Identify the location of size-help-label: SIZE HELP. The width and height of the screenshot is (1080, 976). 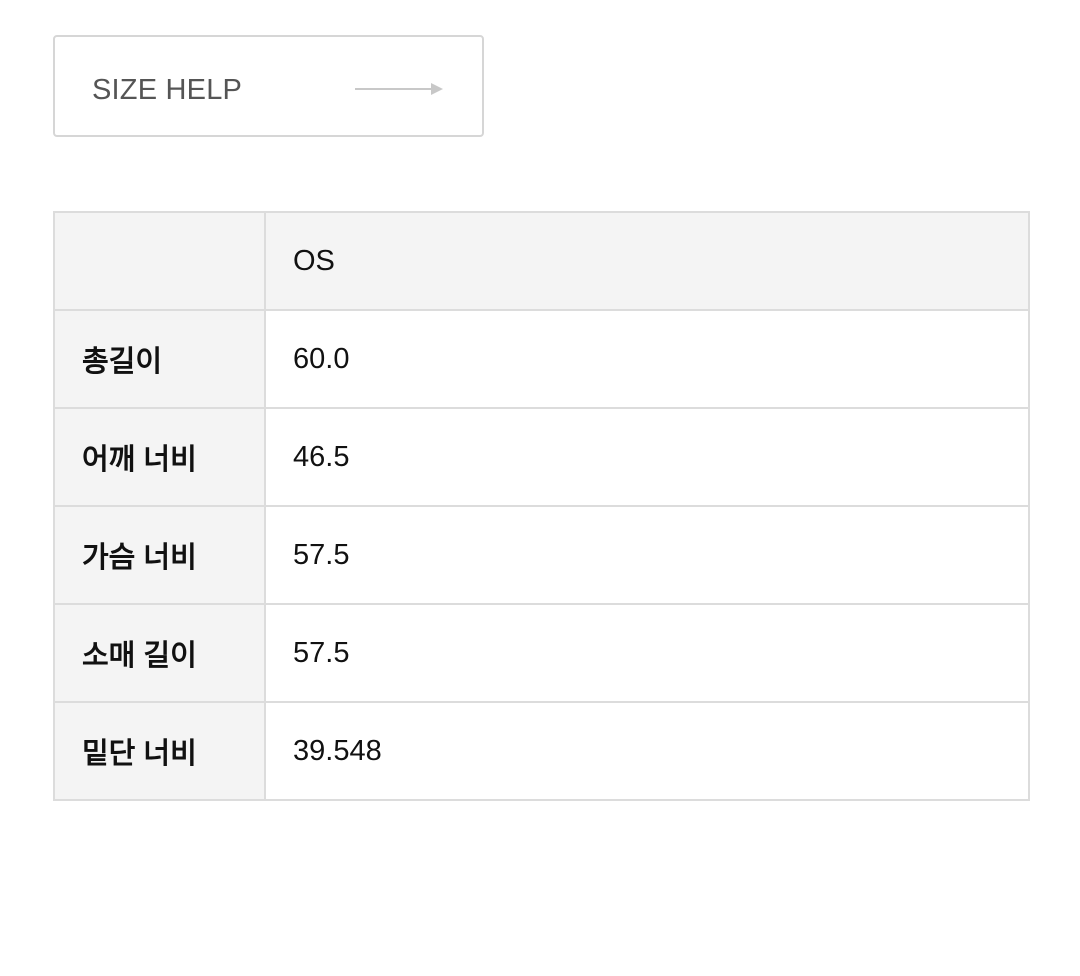
(167, 90).